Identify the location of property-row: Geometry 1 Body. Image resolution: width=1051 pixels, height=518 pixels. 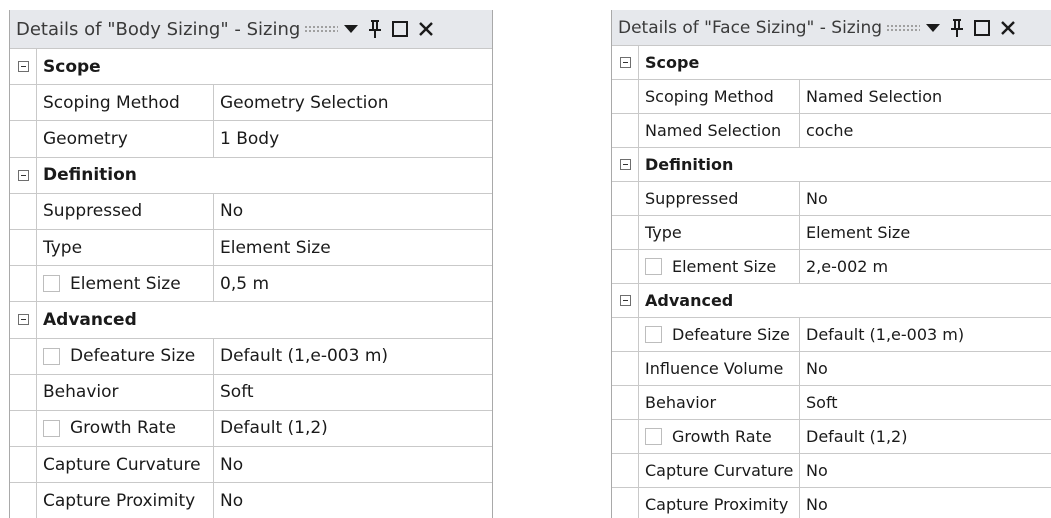
(251, 139).